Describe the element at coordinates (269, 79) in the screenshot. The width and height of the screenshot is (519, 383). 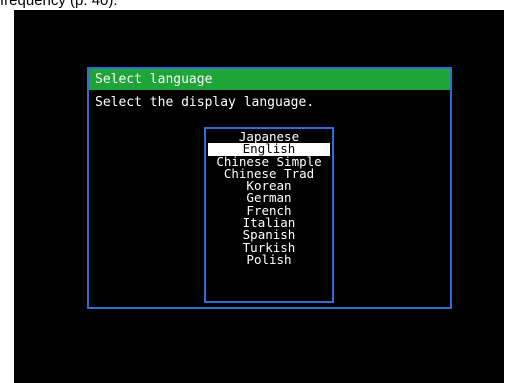
I see `dialog-title: Select language` at that location.